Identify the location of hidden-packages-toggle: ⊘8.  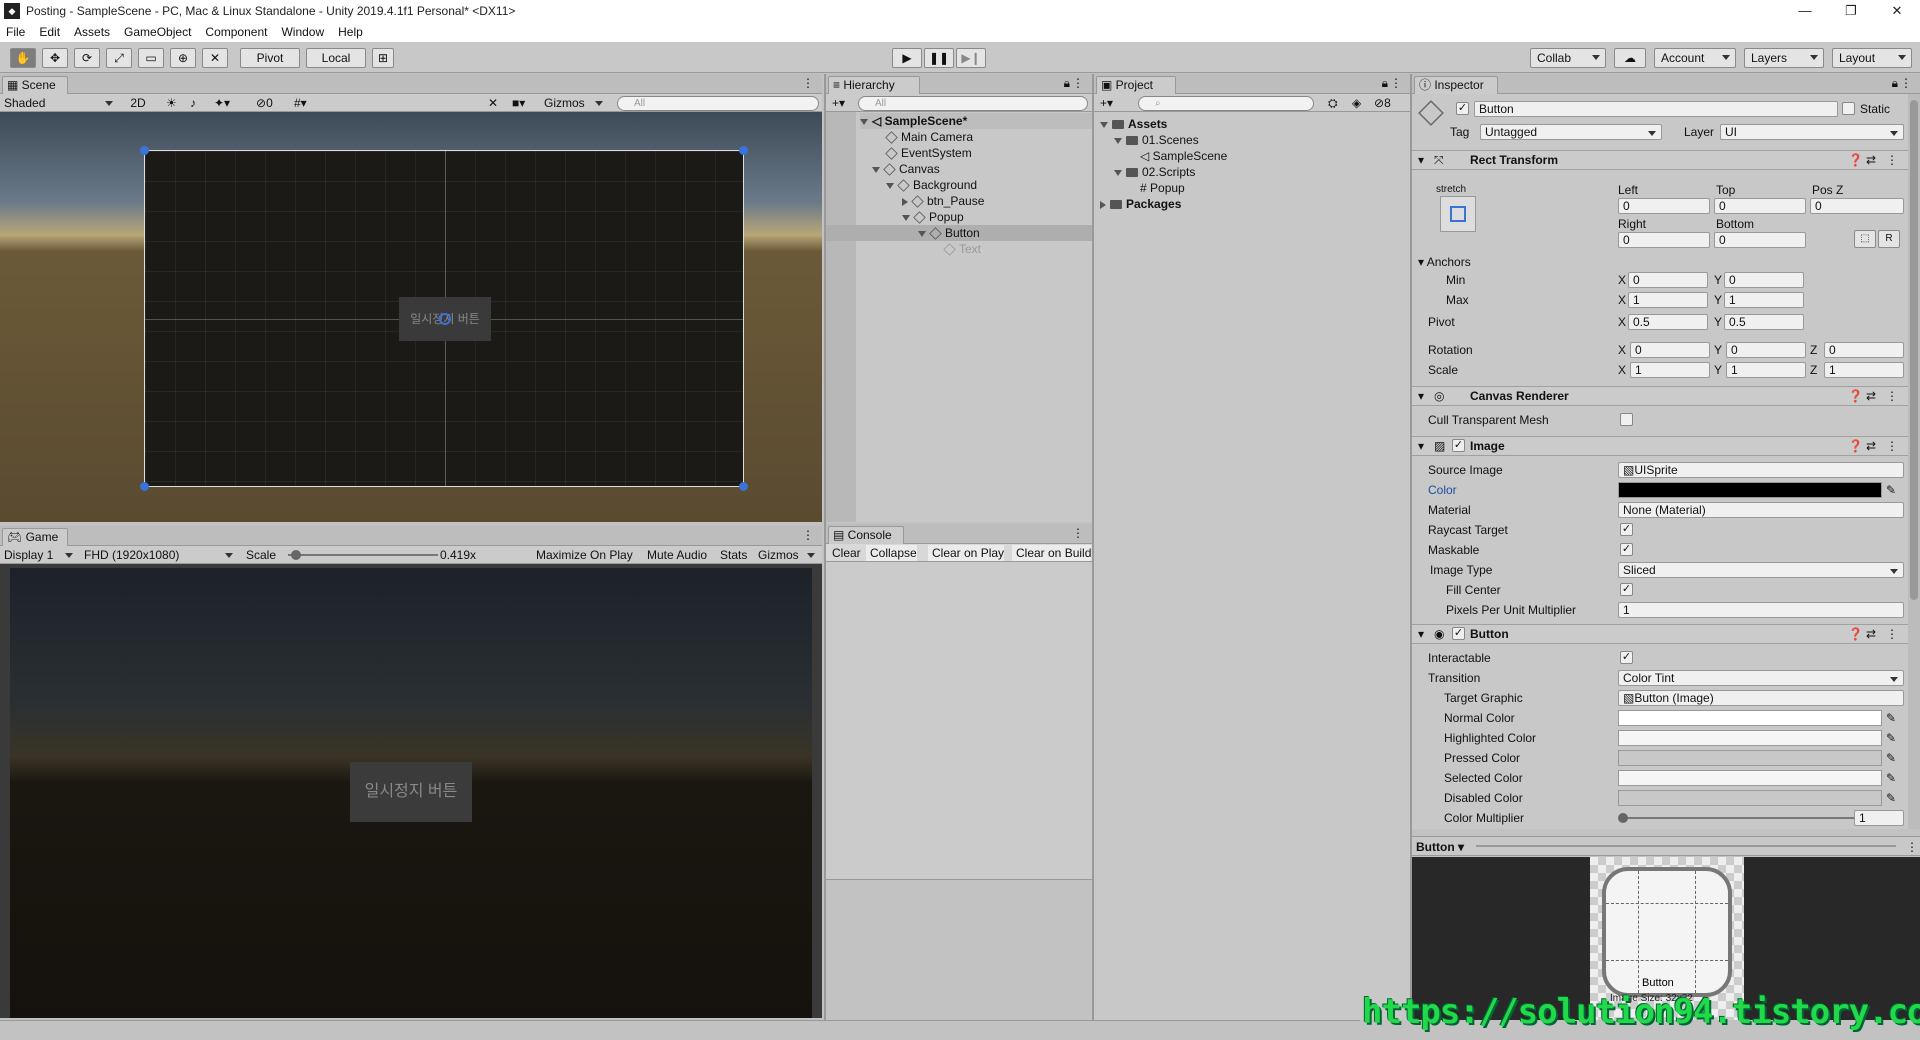
(1382, 103).